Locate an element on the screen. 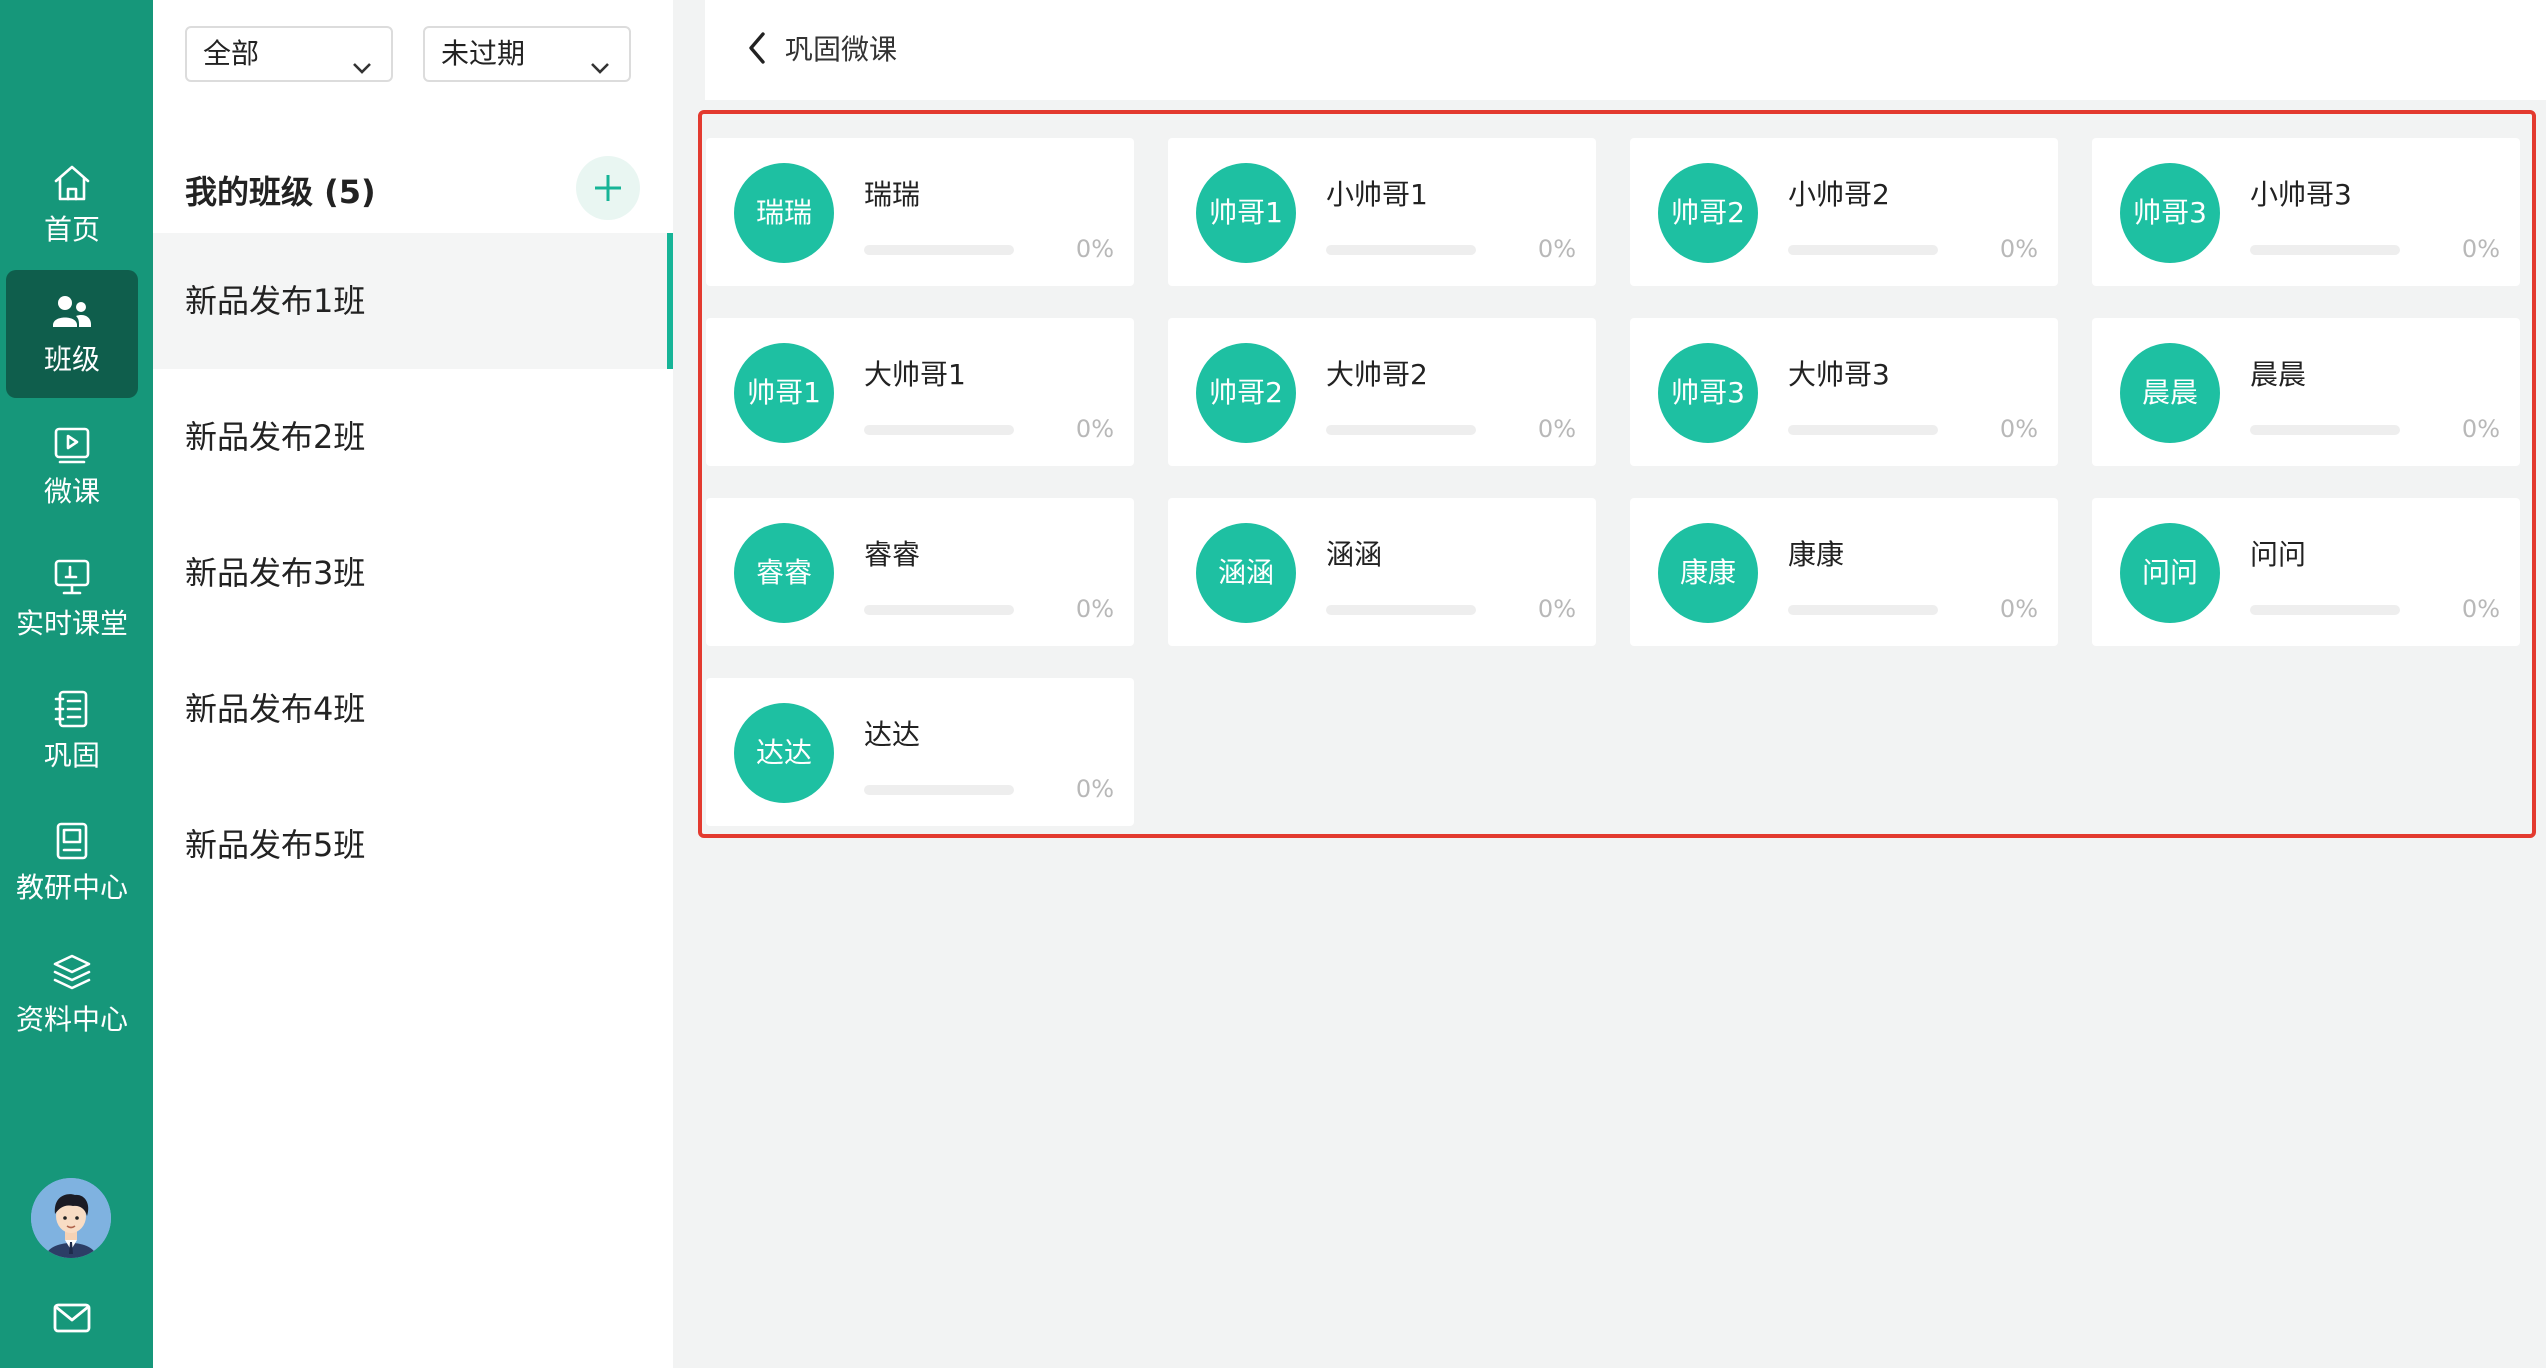 This screenshot has width=2546, height=1368. nav-rail: 首页 班级 微课 实时课堂 巩固 教研中心 资料中心 is located at coordinates (76, 684).